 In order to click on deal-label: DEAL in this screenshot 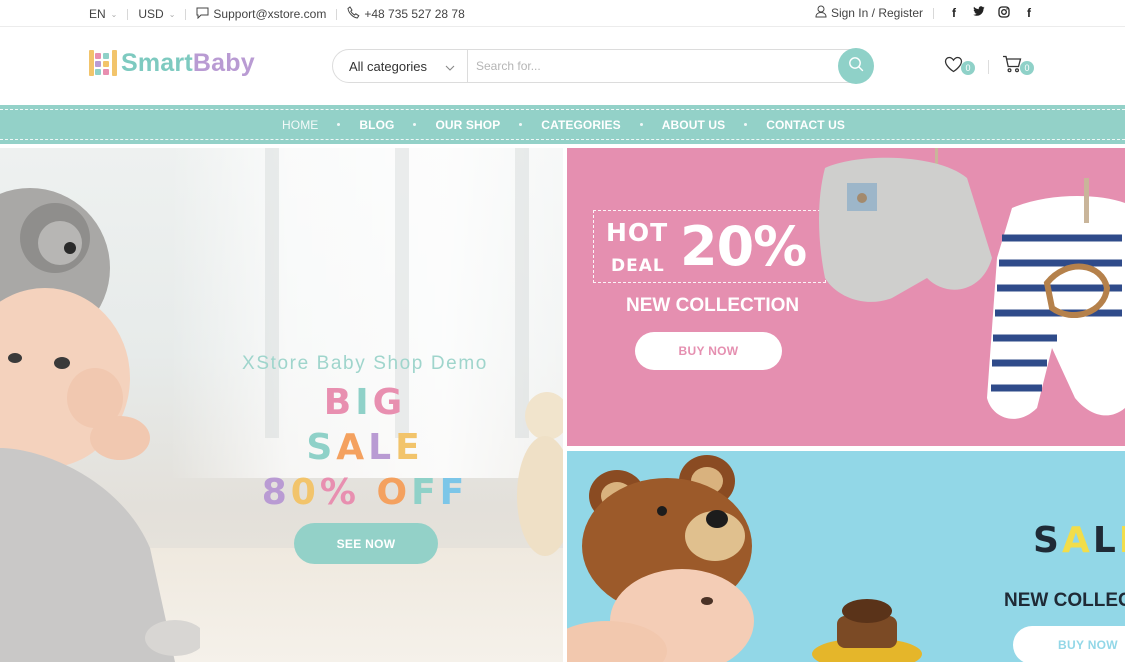, I will do `click(638, 266)`.